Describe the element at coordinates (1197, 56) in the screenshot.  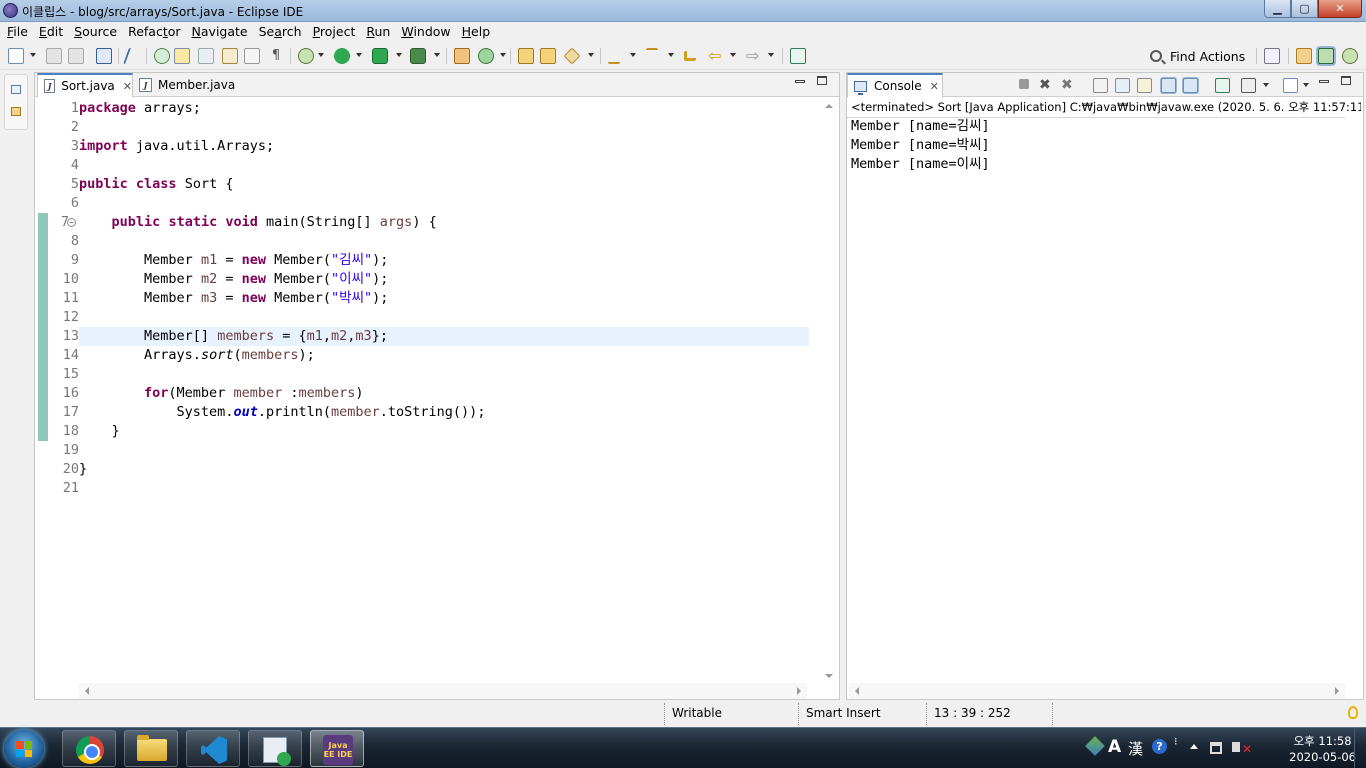
I see `find-actions-button: Find Actions` at that location.